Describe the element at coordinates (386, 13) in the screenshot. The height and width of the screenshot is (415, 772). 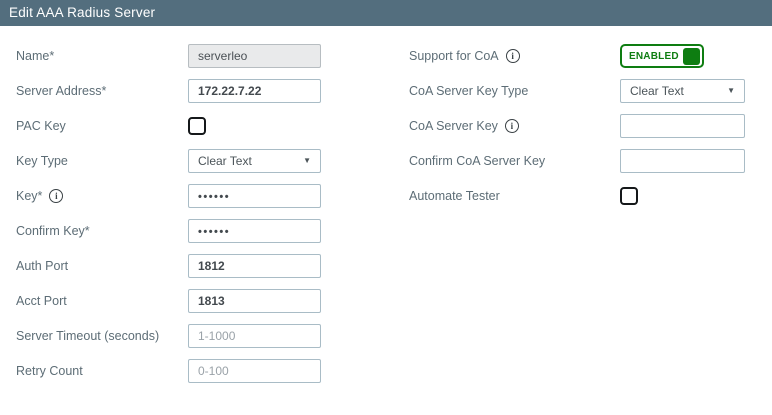
I see `dialog-title: Edit AAA Radius Server` at that location.